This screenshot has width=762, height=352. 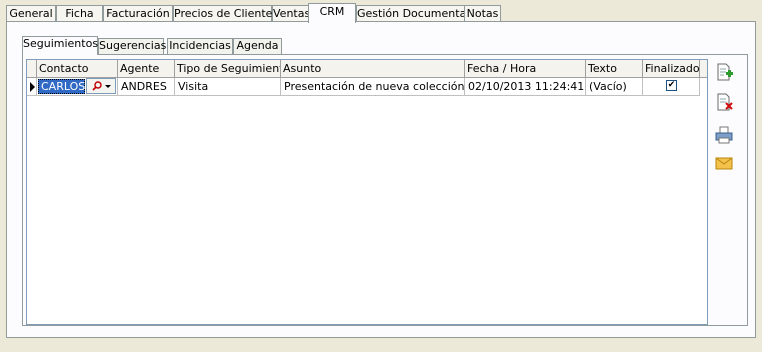 I want to click on contacto-lookup-button, so click(x=101, y=86).